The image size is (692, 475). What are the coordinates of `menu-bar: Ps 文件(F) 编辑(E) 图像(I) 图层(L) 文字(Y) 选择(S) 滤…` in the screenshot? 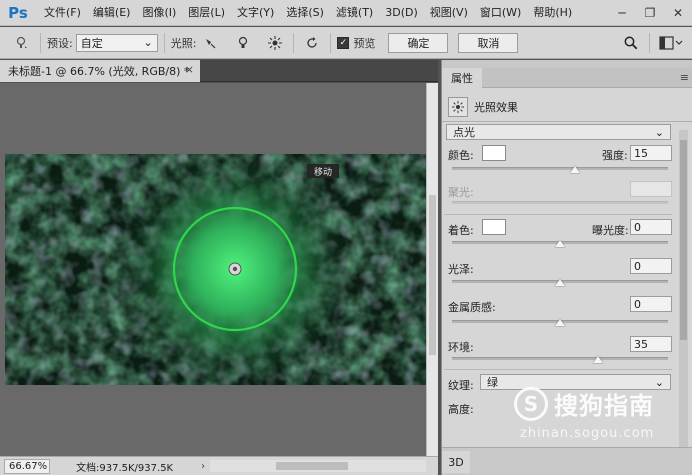 It's located at (346, 13).